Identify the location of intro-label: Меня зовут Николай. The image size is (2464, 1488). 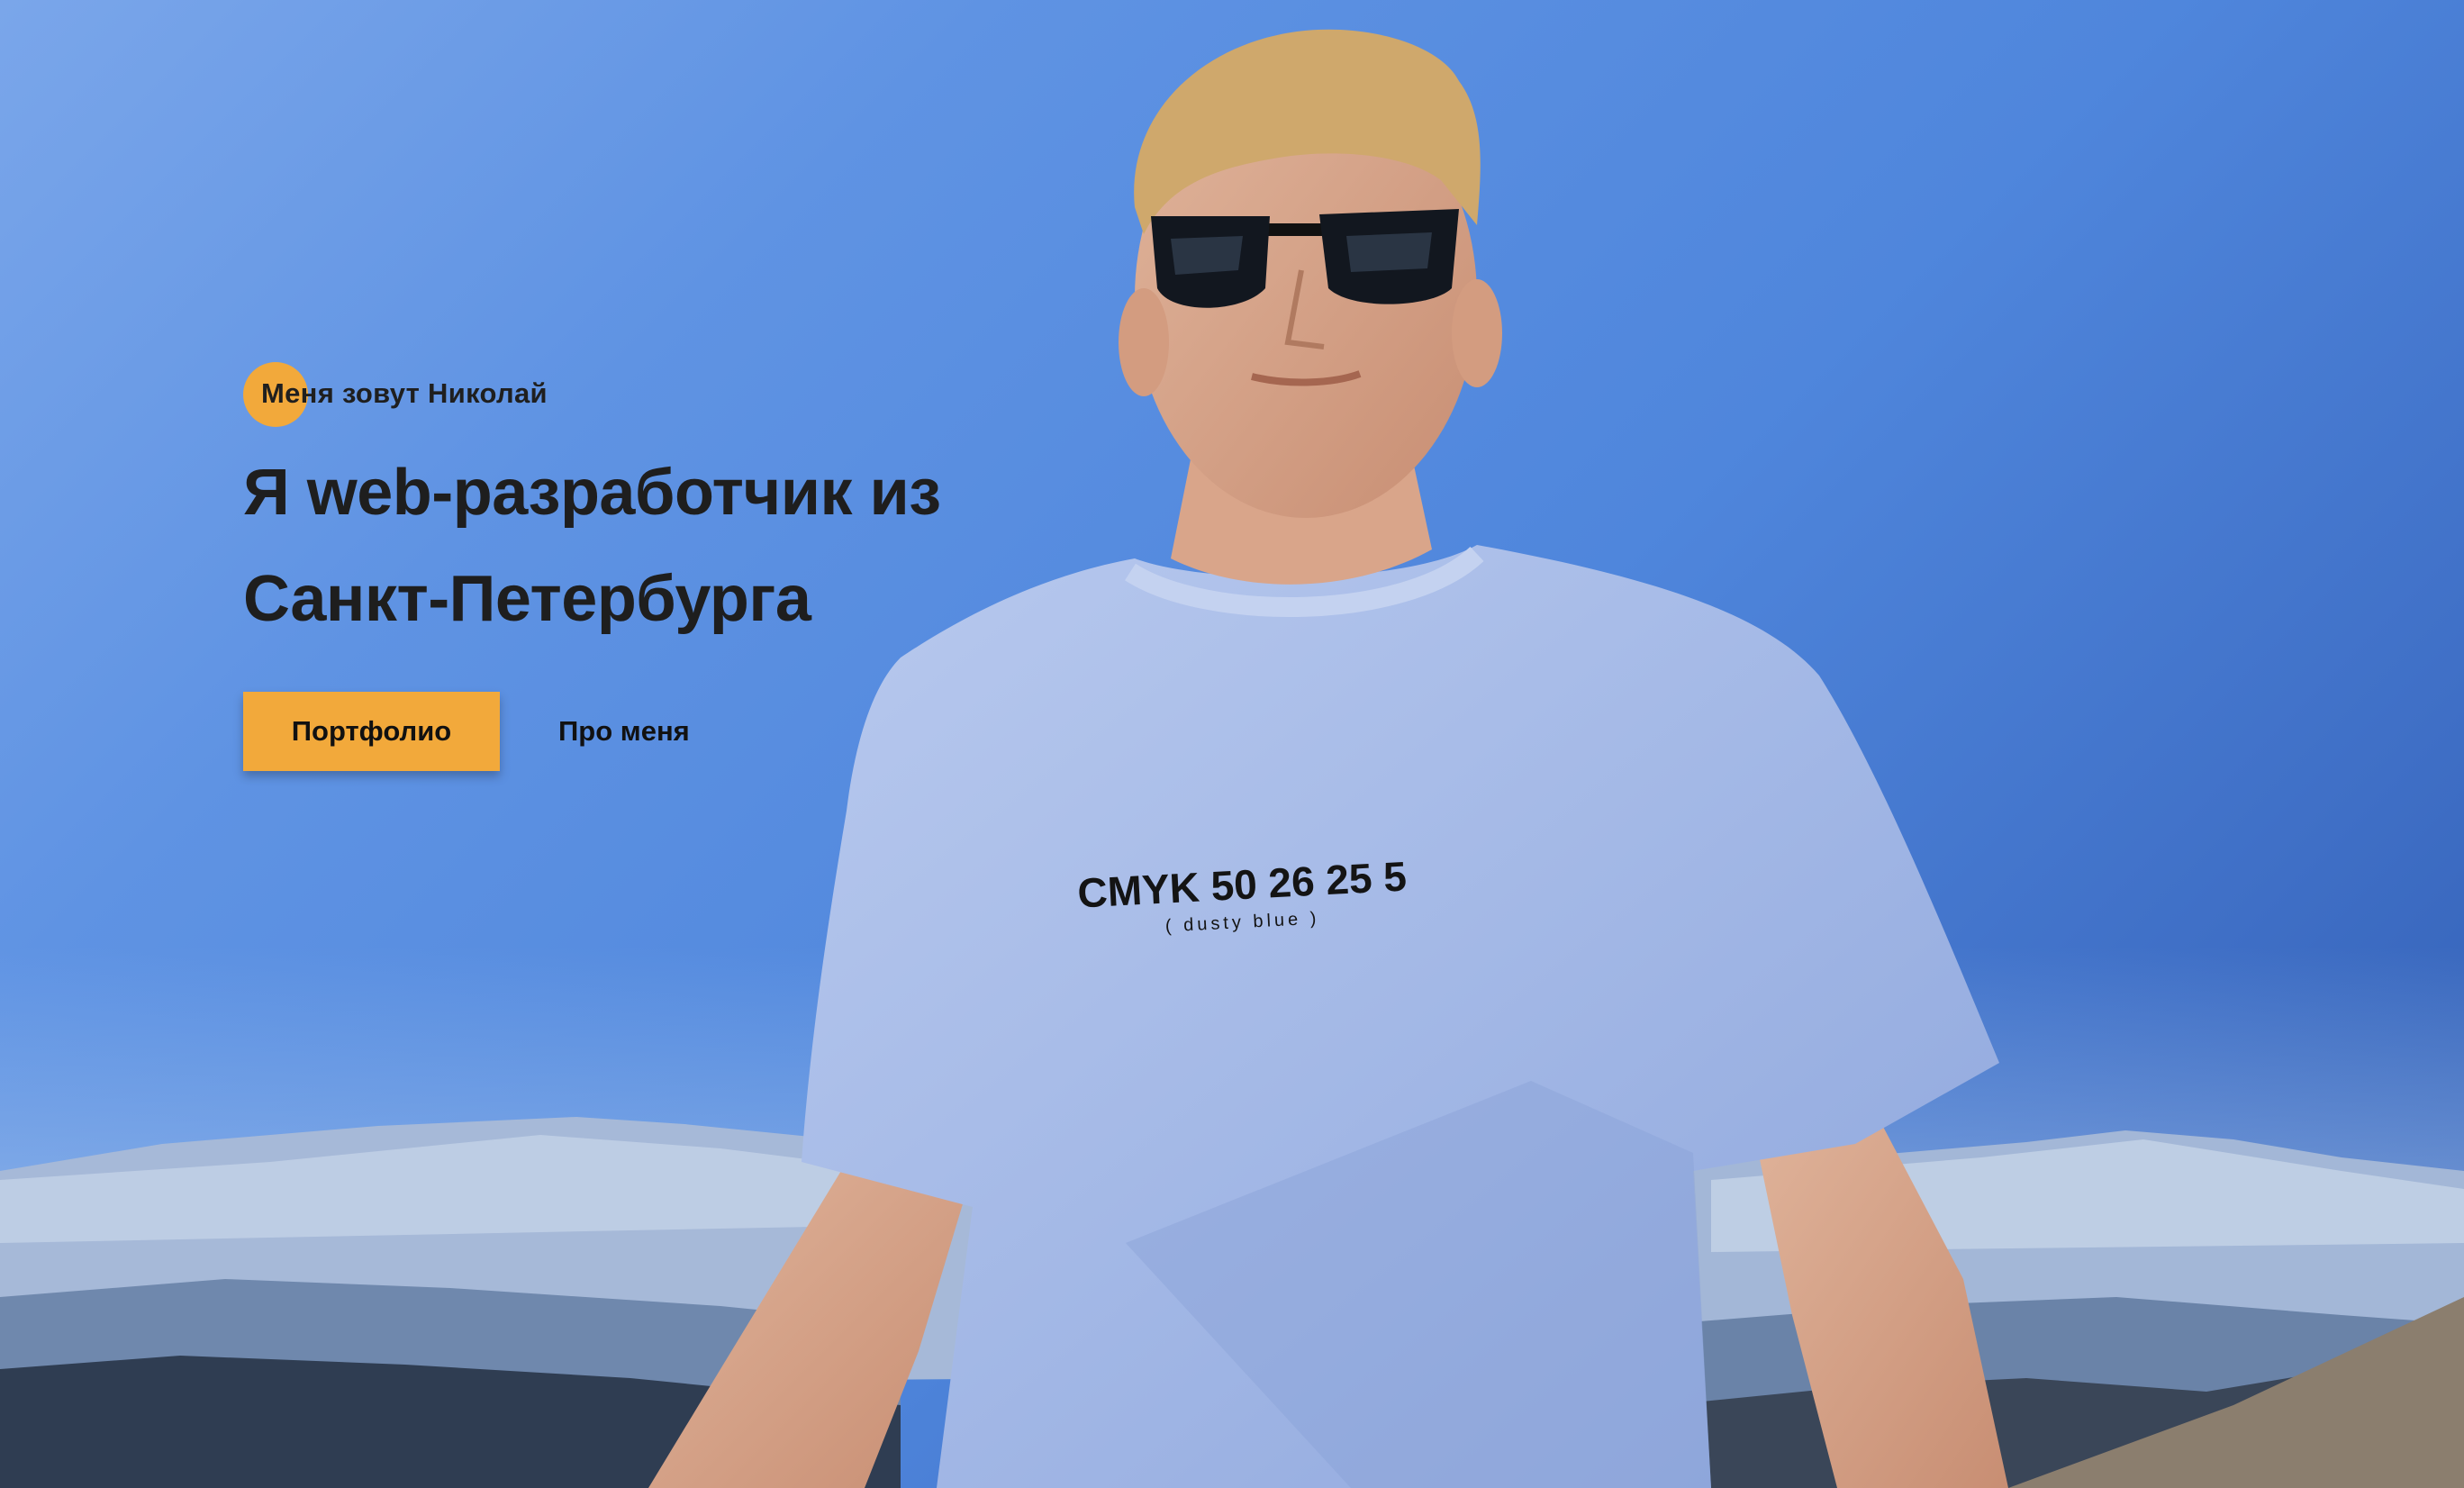
(395, 393).